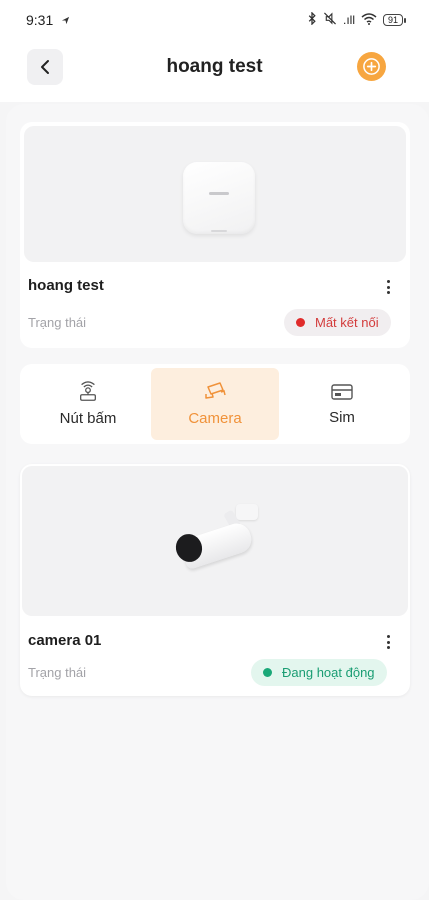 Image resolution: width=429 pixels, height=900 pixels. I want to click on tab-button: Nút bấm, so click(88, 404).